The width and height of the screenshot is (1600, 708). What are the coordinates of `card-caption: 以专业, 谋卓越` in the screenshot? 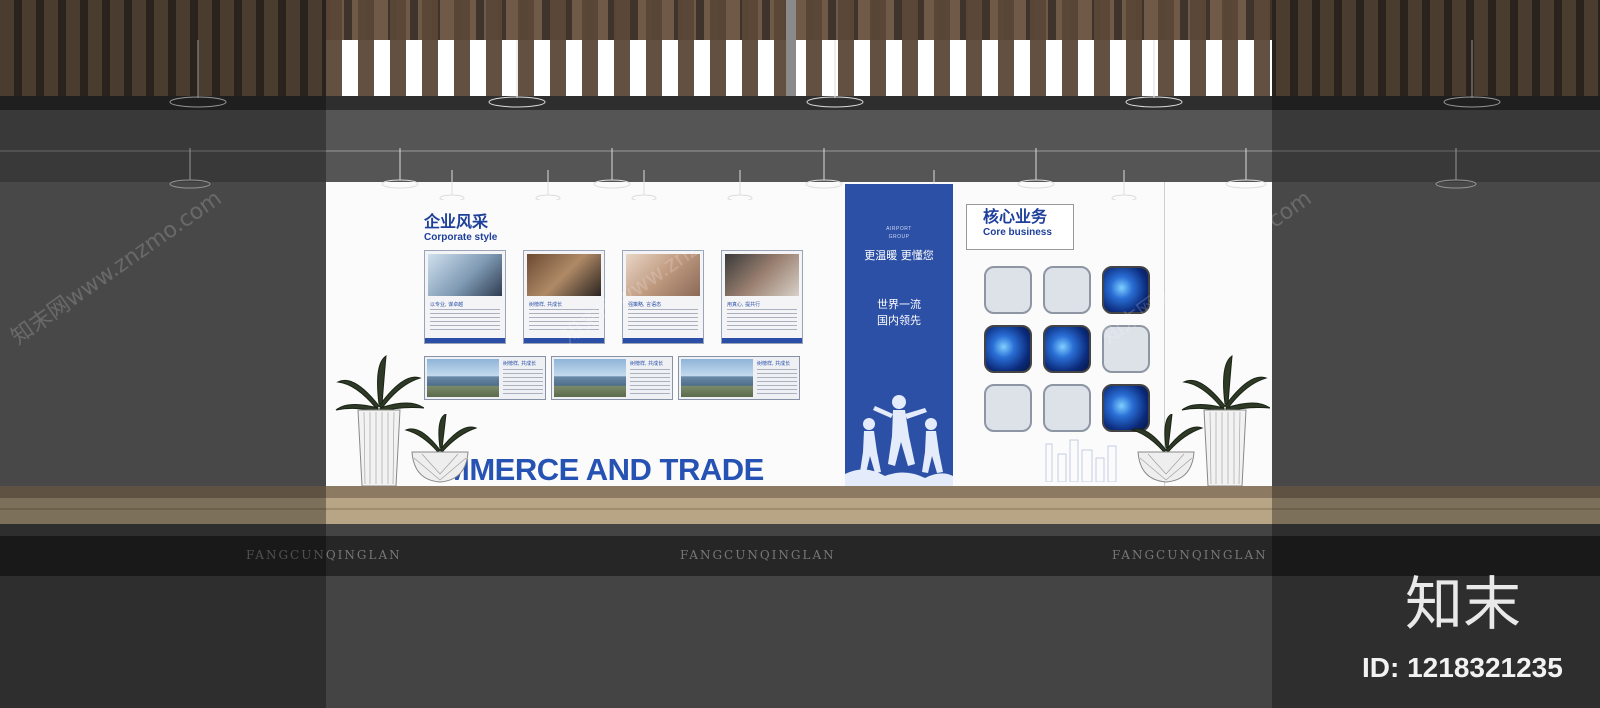 It's located at (447, 305).